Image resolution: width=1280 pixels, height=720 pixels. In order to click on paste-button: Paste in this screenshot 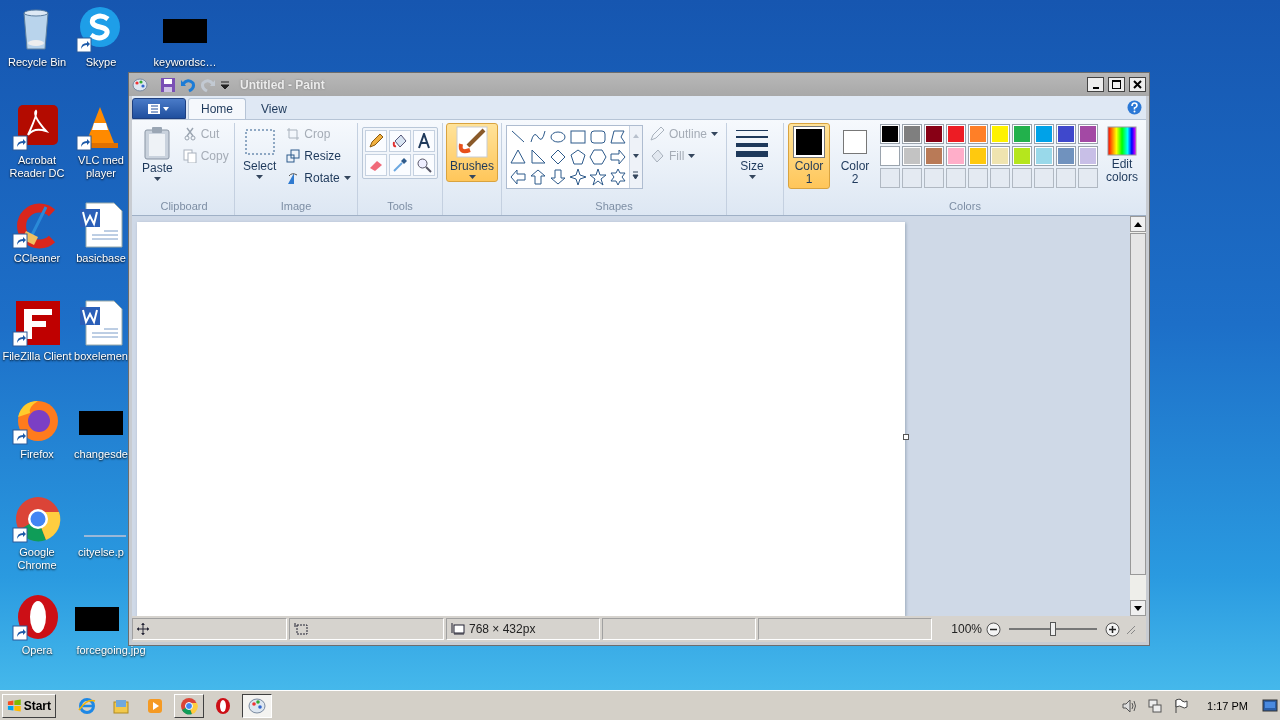, I will do `click(157, 153)`.